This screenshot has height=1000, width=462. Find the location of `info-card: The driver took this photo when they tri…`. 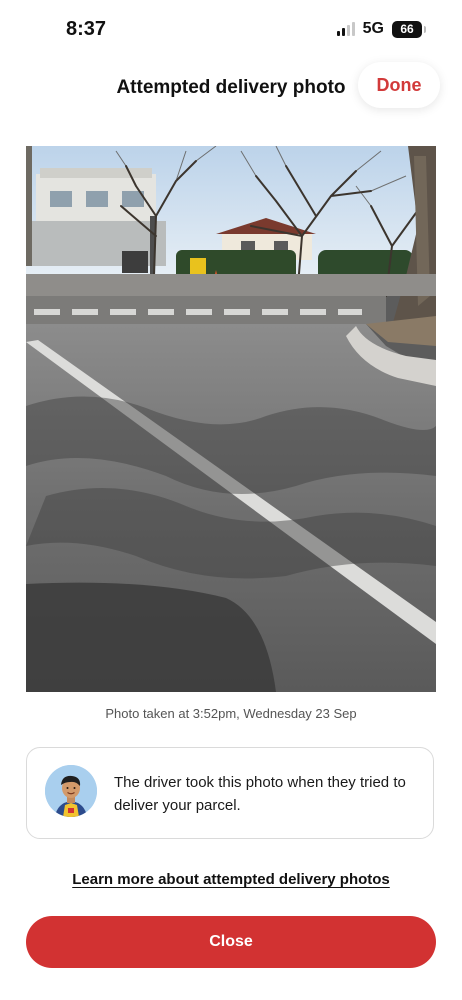

info-card: The driver took this photo when they tri… is located at coordinates (230, 793).